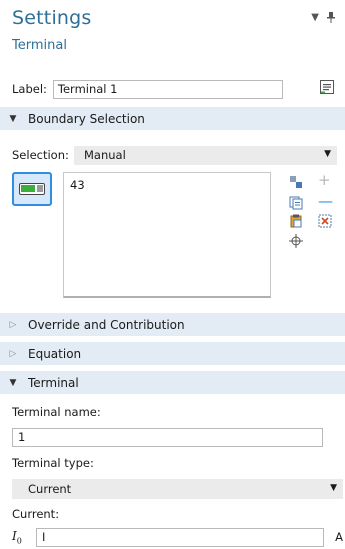 The image size is (345, 549). What do you see at coordinates (172, 118) in the screenshot?
I see `section-boundary-selection: ▼ Boundary Selection` at bounding box center [172, 118].